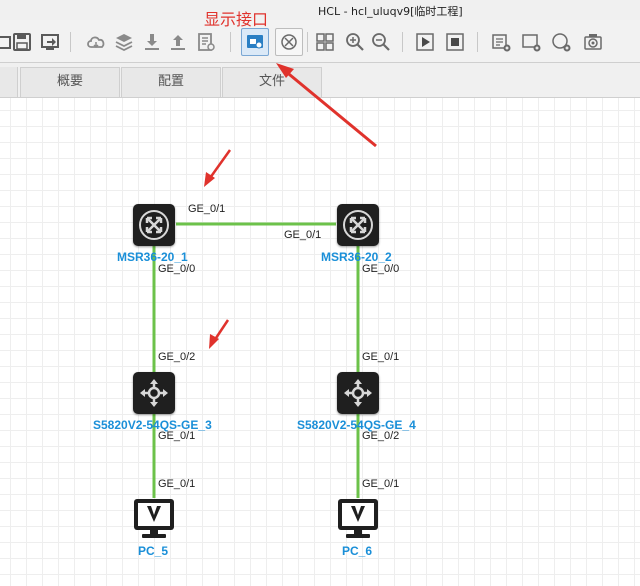  I want to click on play-icon, so click(425, 42).